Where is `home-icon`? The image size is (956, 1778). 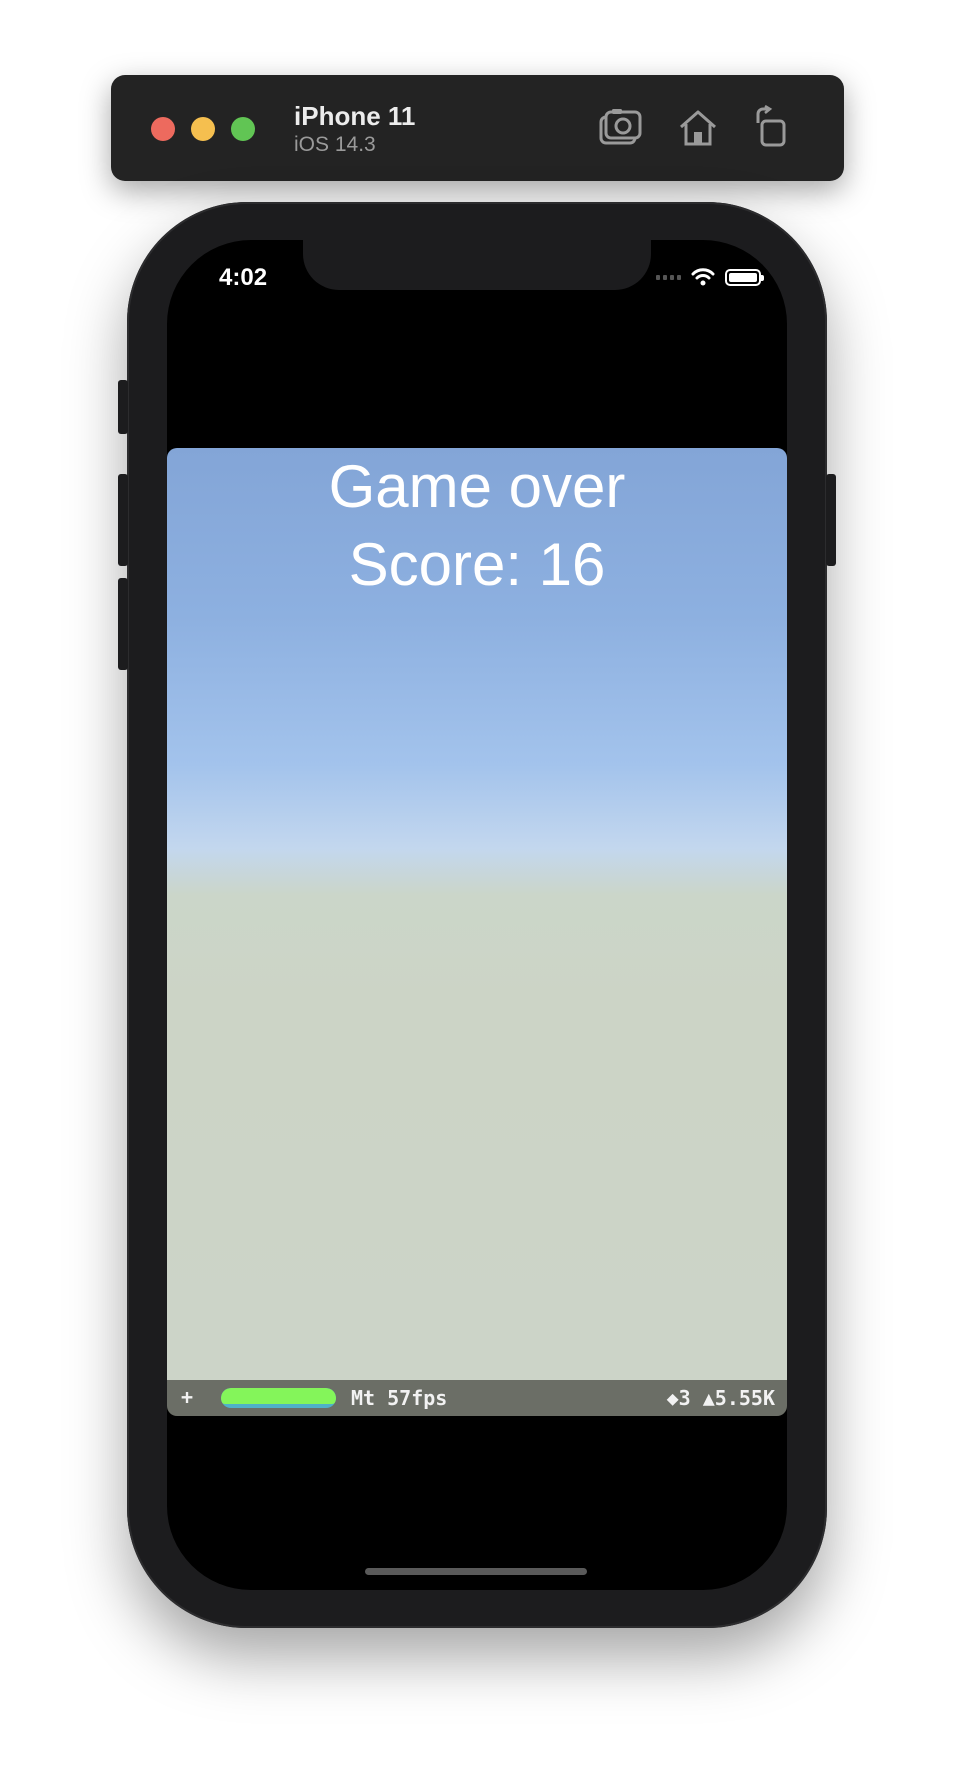
home-icon is located at coordinates (698, 128).